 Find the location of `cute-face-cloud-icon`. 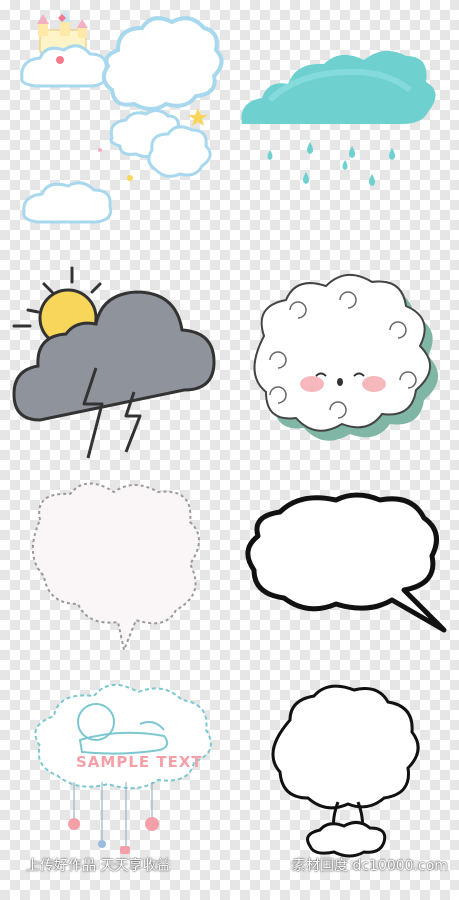

cute-face-cloud-icon is located at coordinates (346, 357).